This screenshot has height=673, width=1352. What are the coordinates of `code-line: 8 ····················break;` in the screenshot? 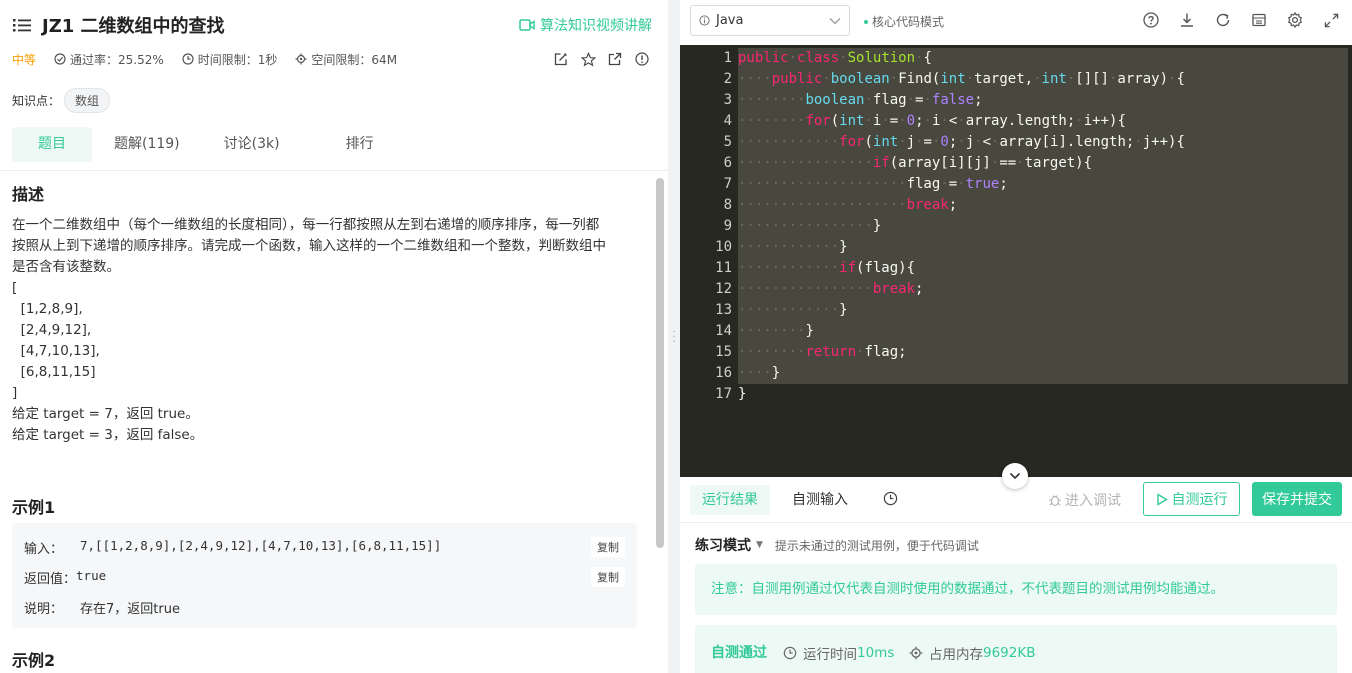 It's located at (1016, 205).